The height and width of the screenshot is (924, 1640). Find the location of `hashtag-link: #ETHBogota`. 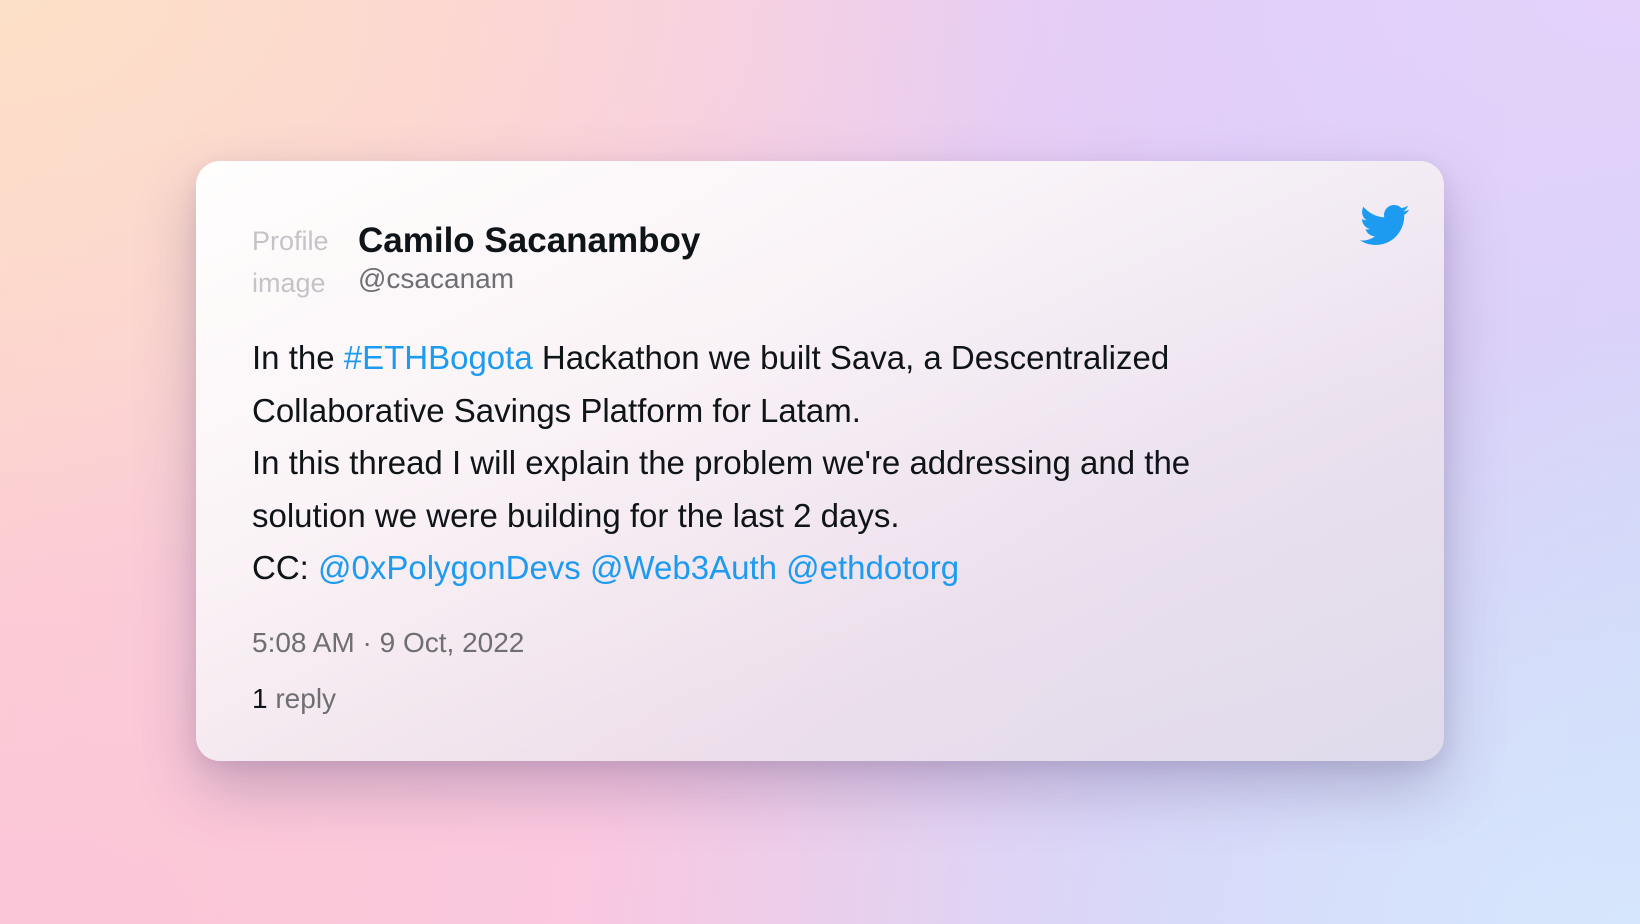

hashtag-link: #ETHBogota is located at coordinates (438, 357).